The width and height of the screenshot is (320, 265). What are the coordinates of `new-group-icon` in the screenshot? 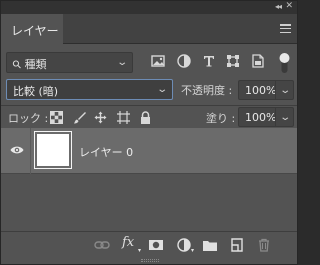 It's located at (210, 245).